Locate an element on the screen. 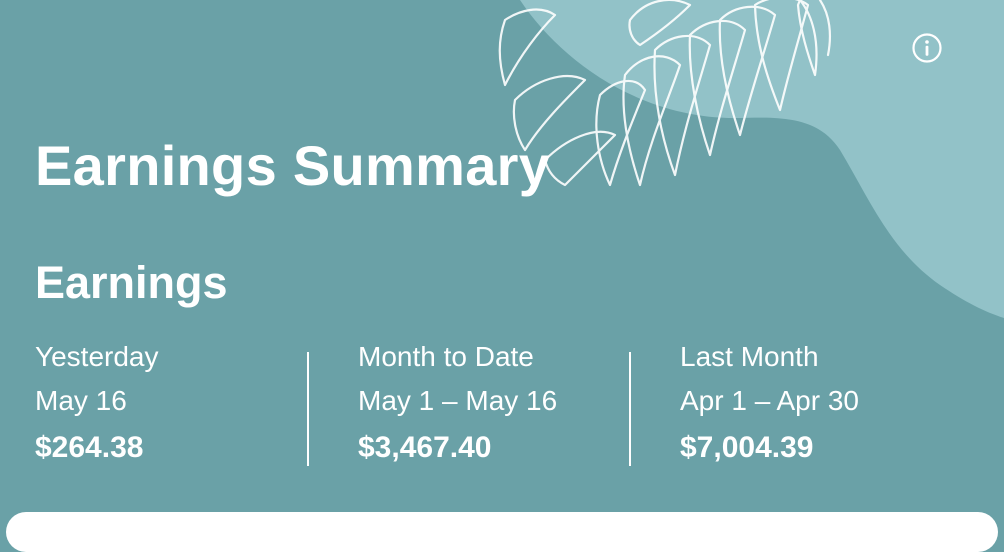  earnings-period-last-month: Last Month Apr 1 – Apr 30 $7,004.39 is located at coordinates (815, 403).